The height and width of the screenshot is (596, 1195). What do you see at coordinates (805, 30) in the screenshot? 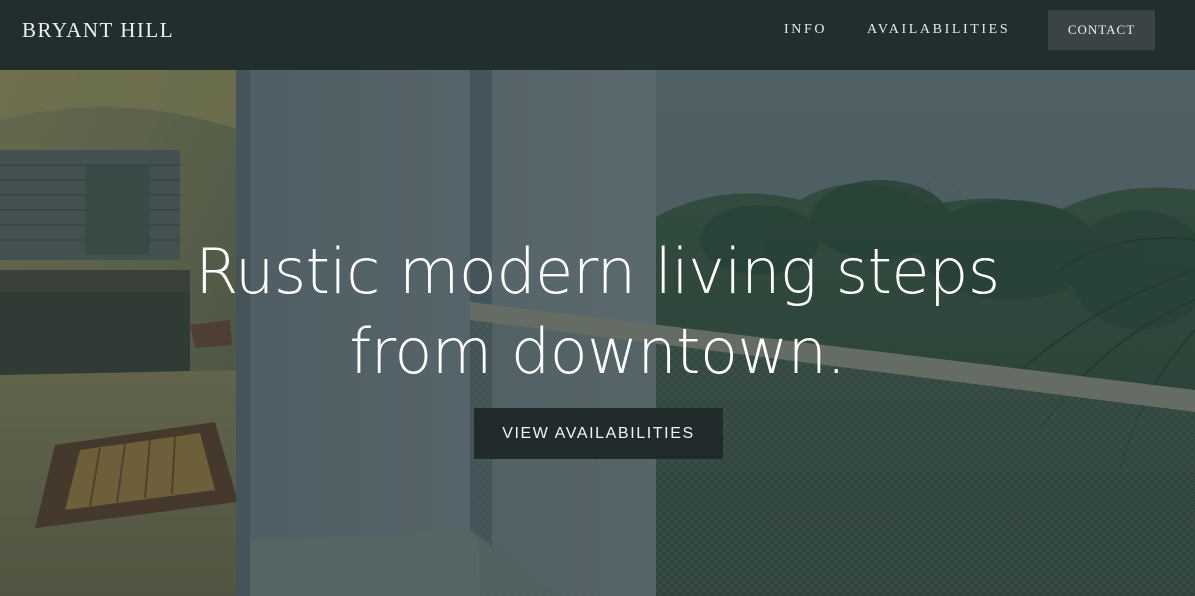
I see `nav-link-info: INFO` at bounding box center [805, 30].